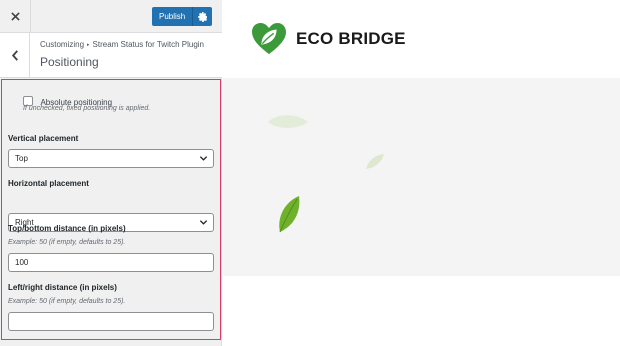 The height and width of the screenshot is (346, 620). Describe the element at coordinates (48, 183) in the screenshot. I see `horizontal-placement-label: Horizontal placement` at that location.